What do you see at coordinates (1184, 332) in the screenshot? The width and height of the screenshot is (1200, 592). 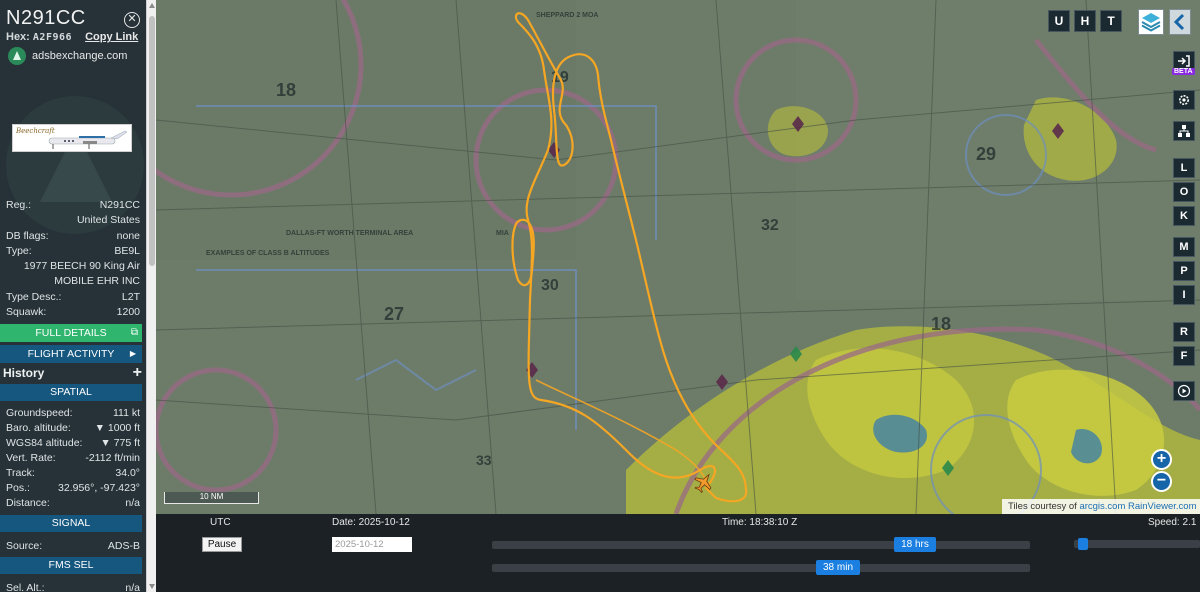 I see `map-button-r: R` at bounding box center [1184, 332].